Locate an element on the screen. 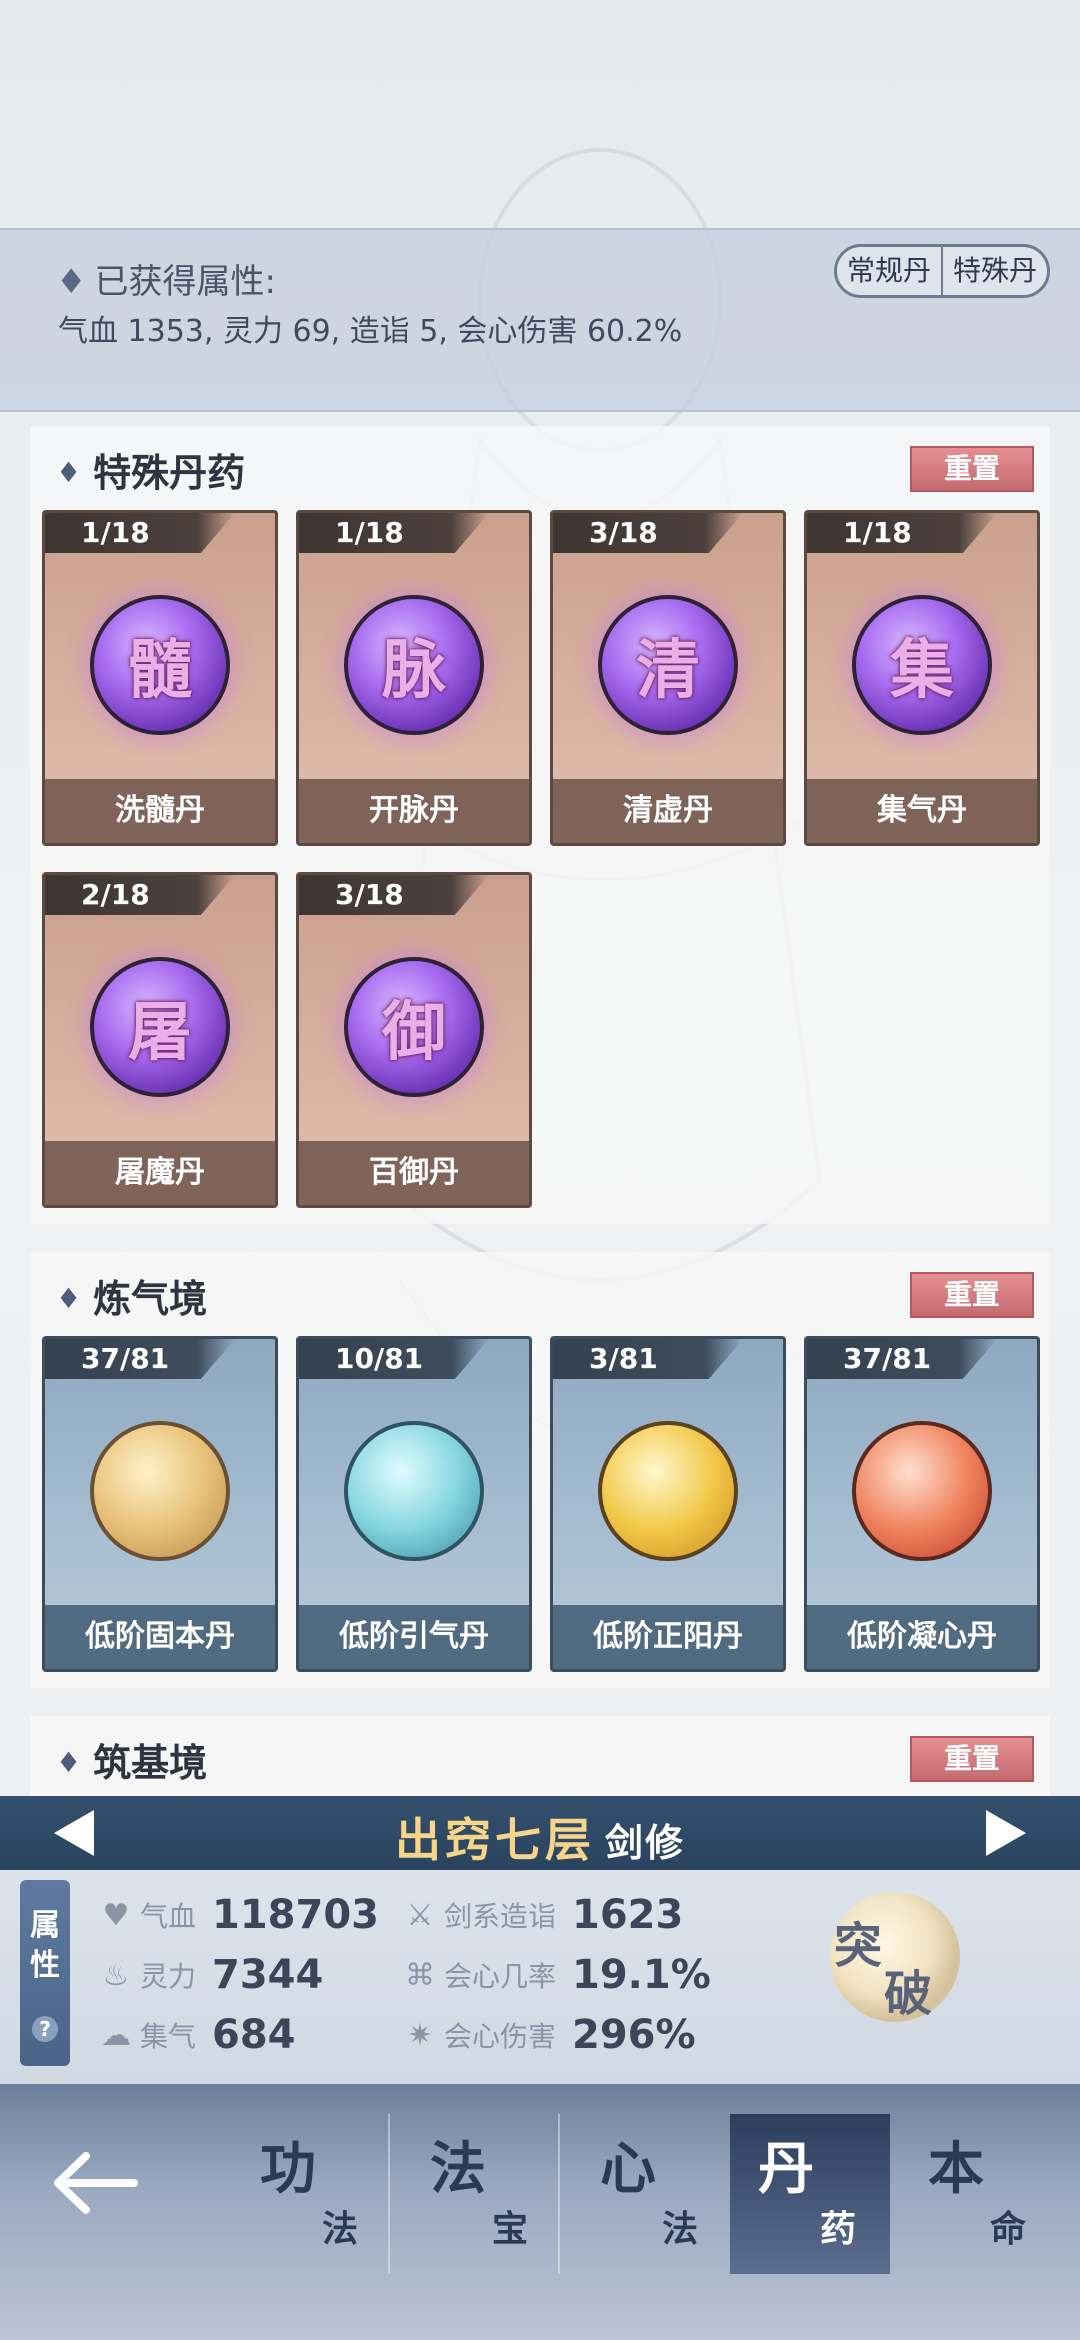 The image size is (1080, 2340). pill-card-xisui: 1/18 髓 洗髓丹 is located at coordinates (160, 678).